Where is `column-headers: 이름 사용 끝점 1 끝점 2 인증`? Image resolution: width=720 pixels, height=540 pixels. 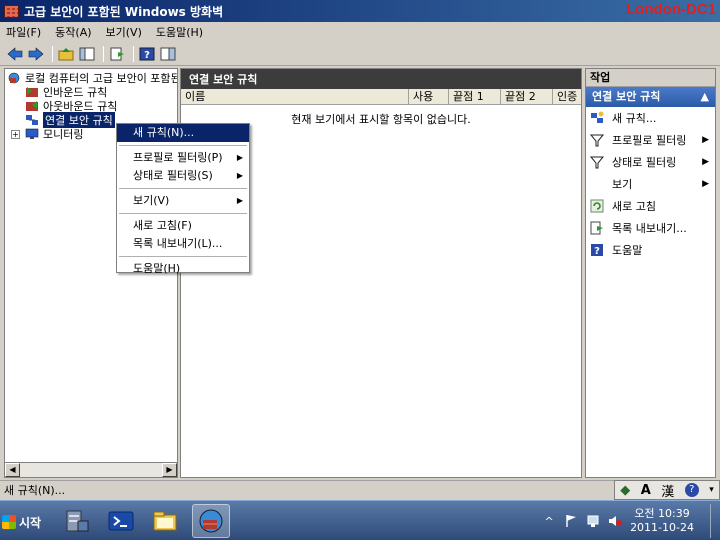
column-headers: 이름 사용 끝점 1 끝점 2 인증 is located at coordinates (381, 97).